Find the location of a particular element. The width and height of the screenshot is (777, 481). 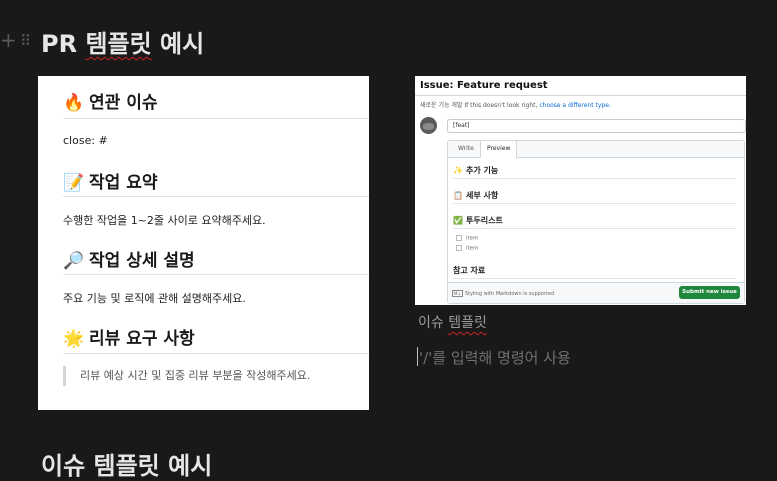

submit-issue-button: Submit new issue is located at coordinates (709, 292).